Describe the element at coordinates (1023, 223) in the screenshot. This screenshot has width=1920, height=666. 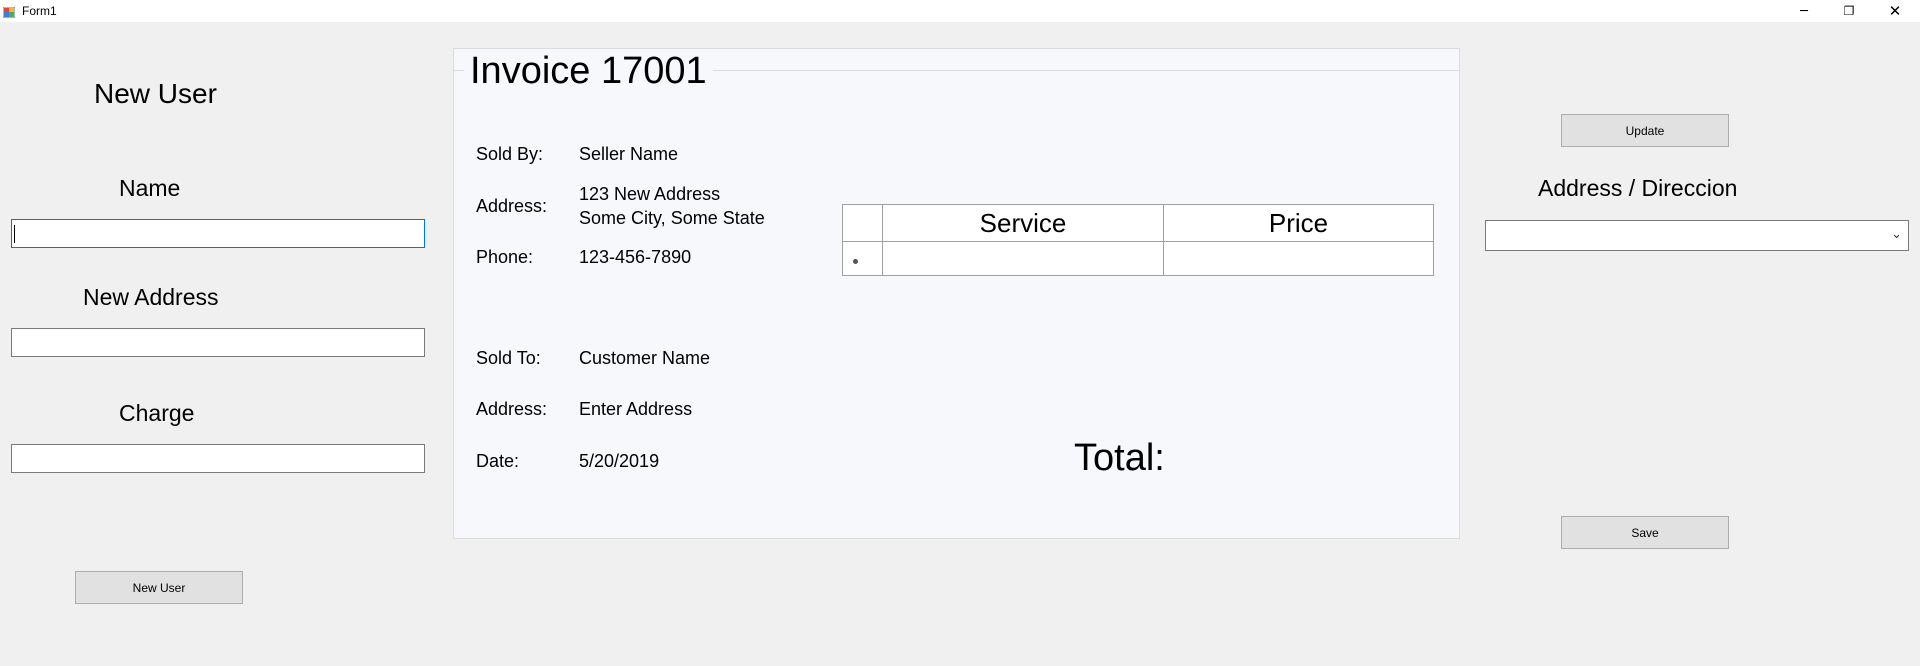
I see `service-column-header: Service` at that location.